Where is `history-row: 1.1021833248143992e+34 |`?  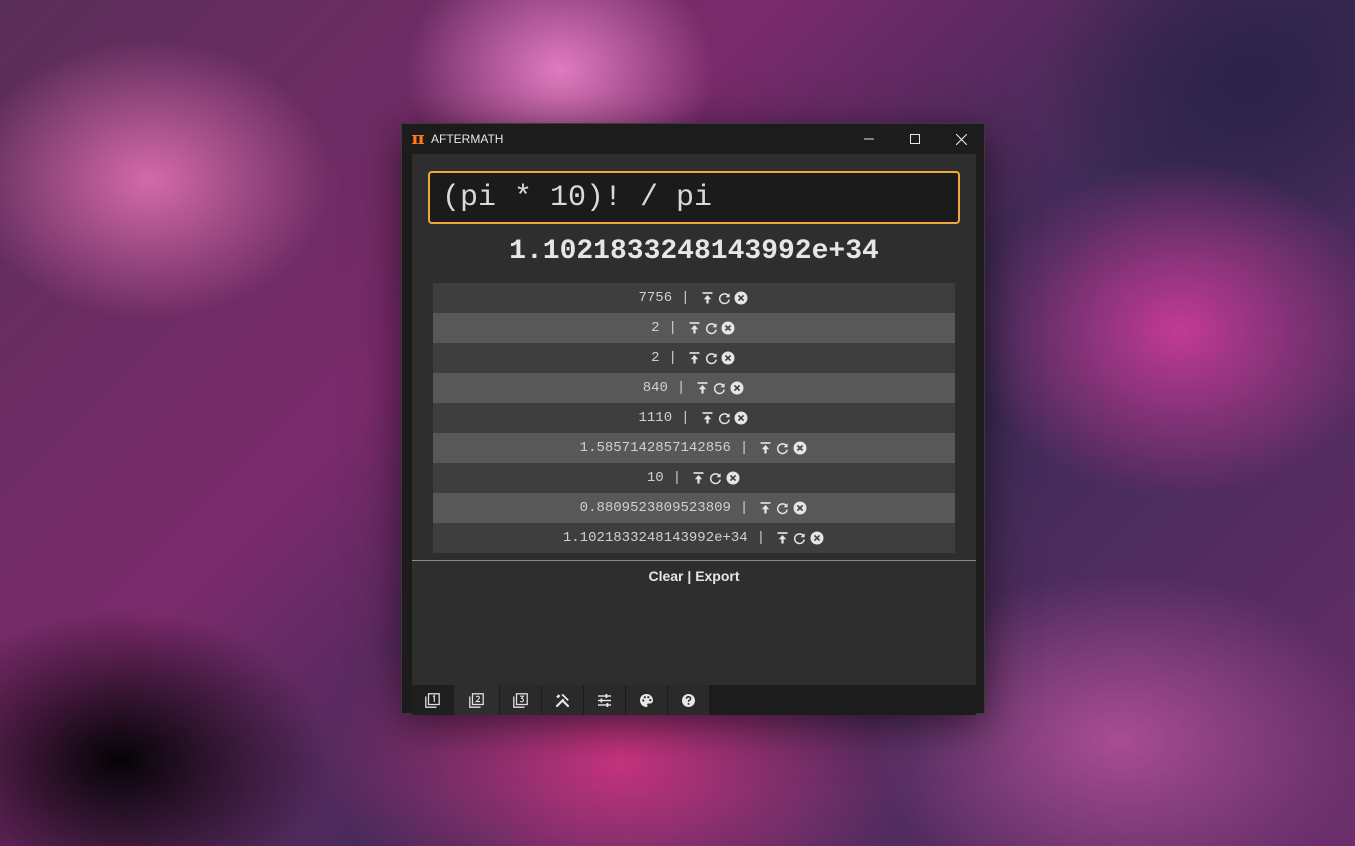 history-row: 1.1021833248143992e+34 | is located at coordinates (694, 538).